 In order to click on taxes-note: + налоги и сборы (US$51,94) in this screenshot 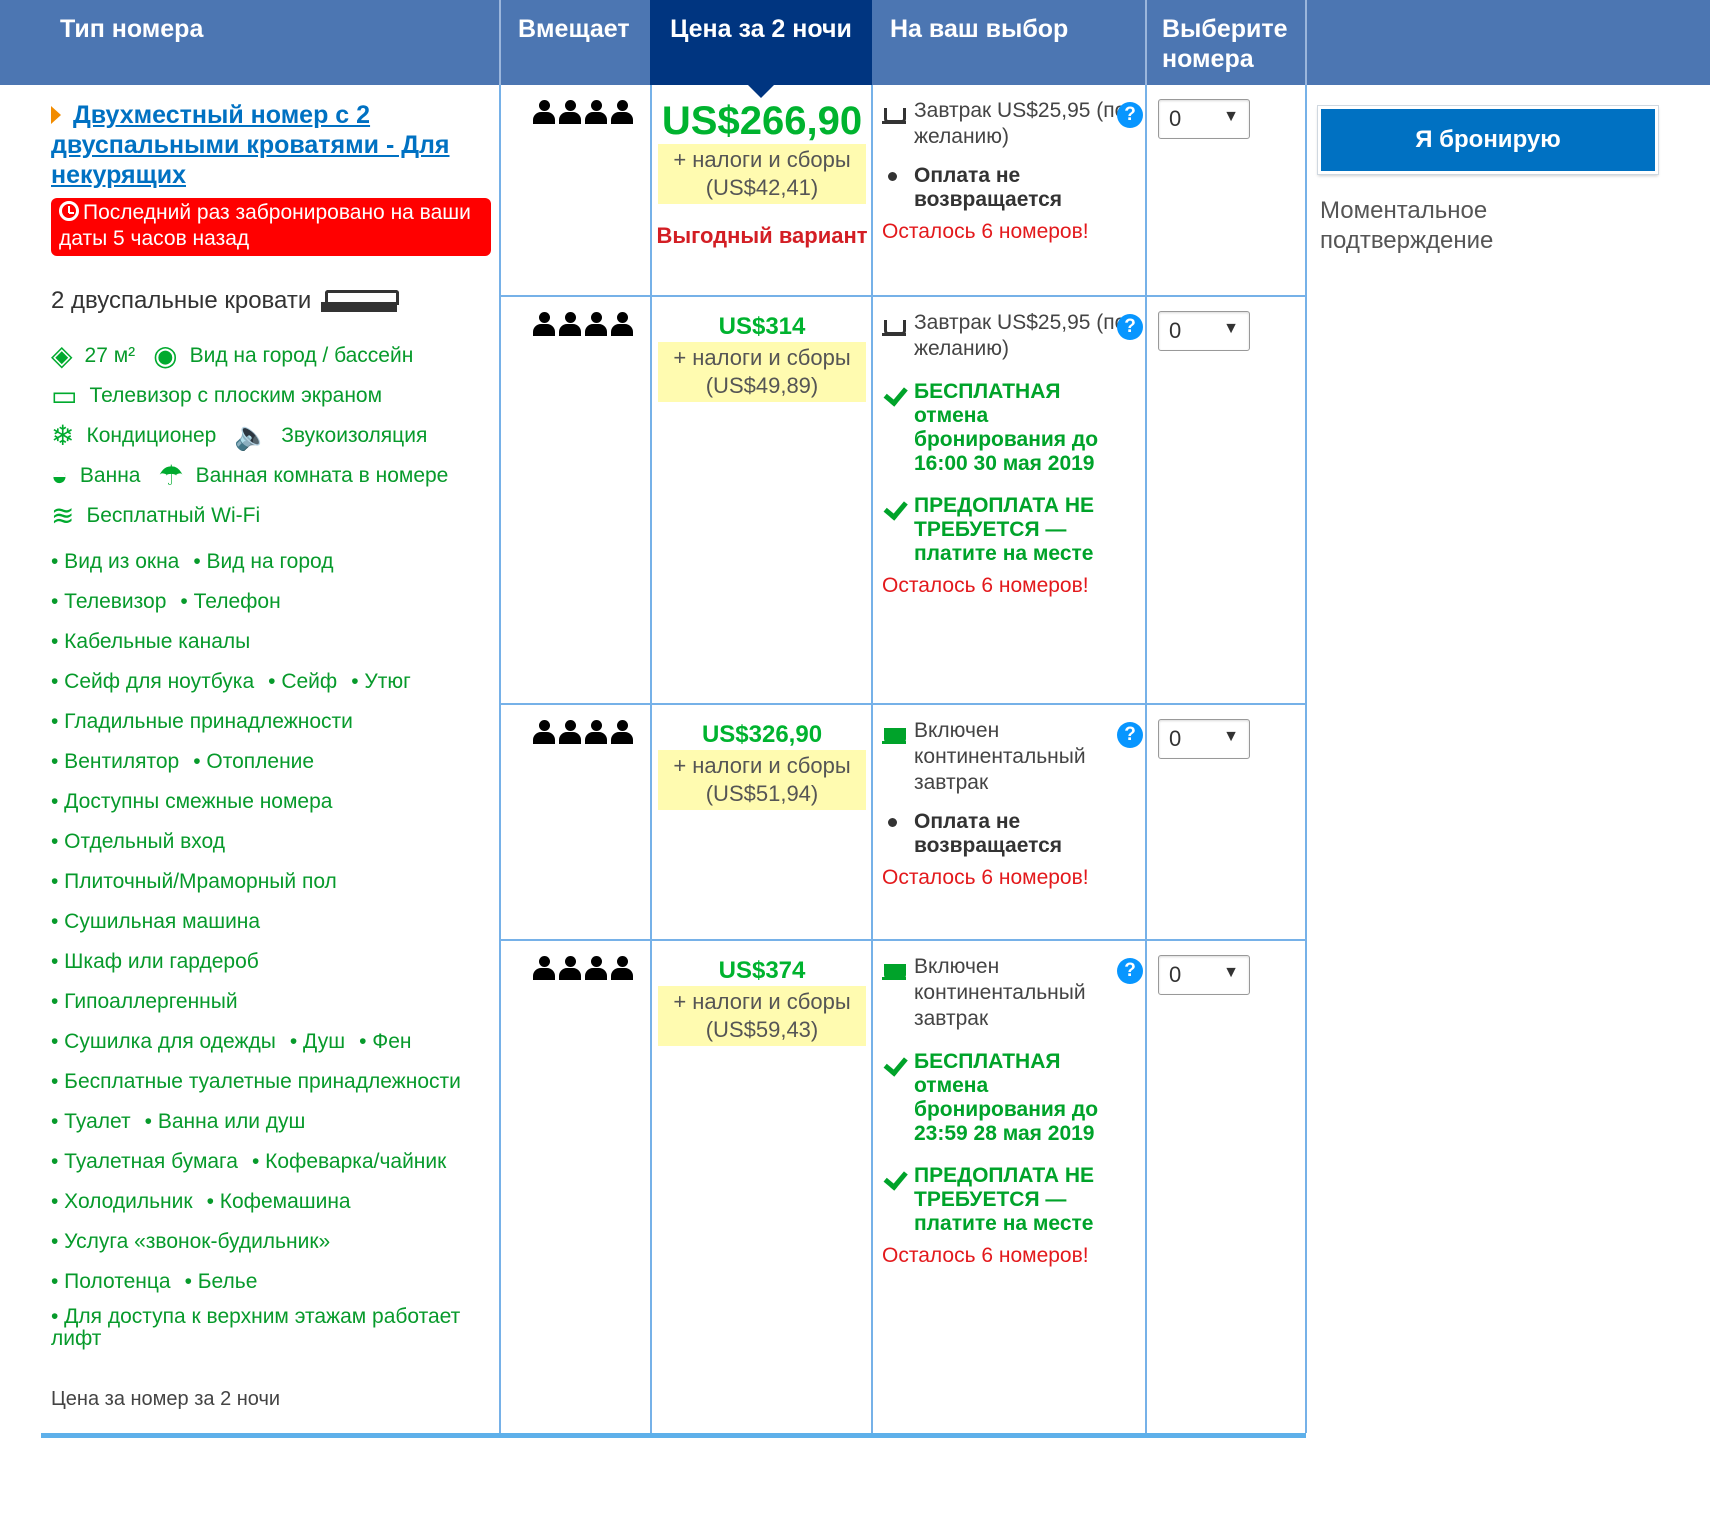, I will do `click(762, 780)`.